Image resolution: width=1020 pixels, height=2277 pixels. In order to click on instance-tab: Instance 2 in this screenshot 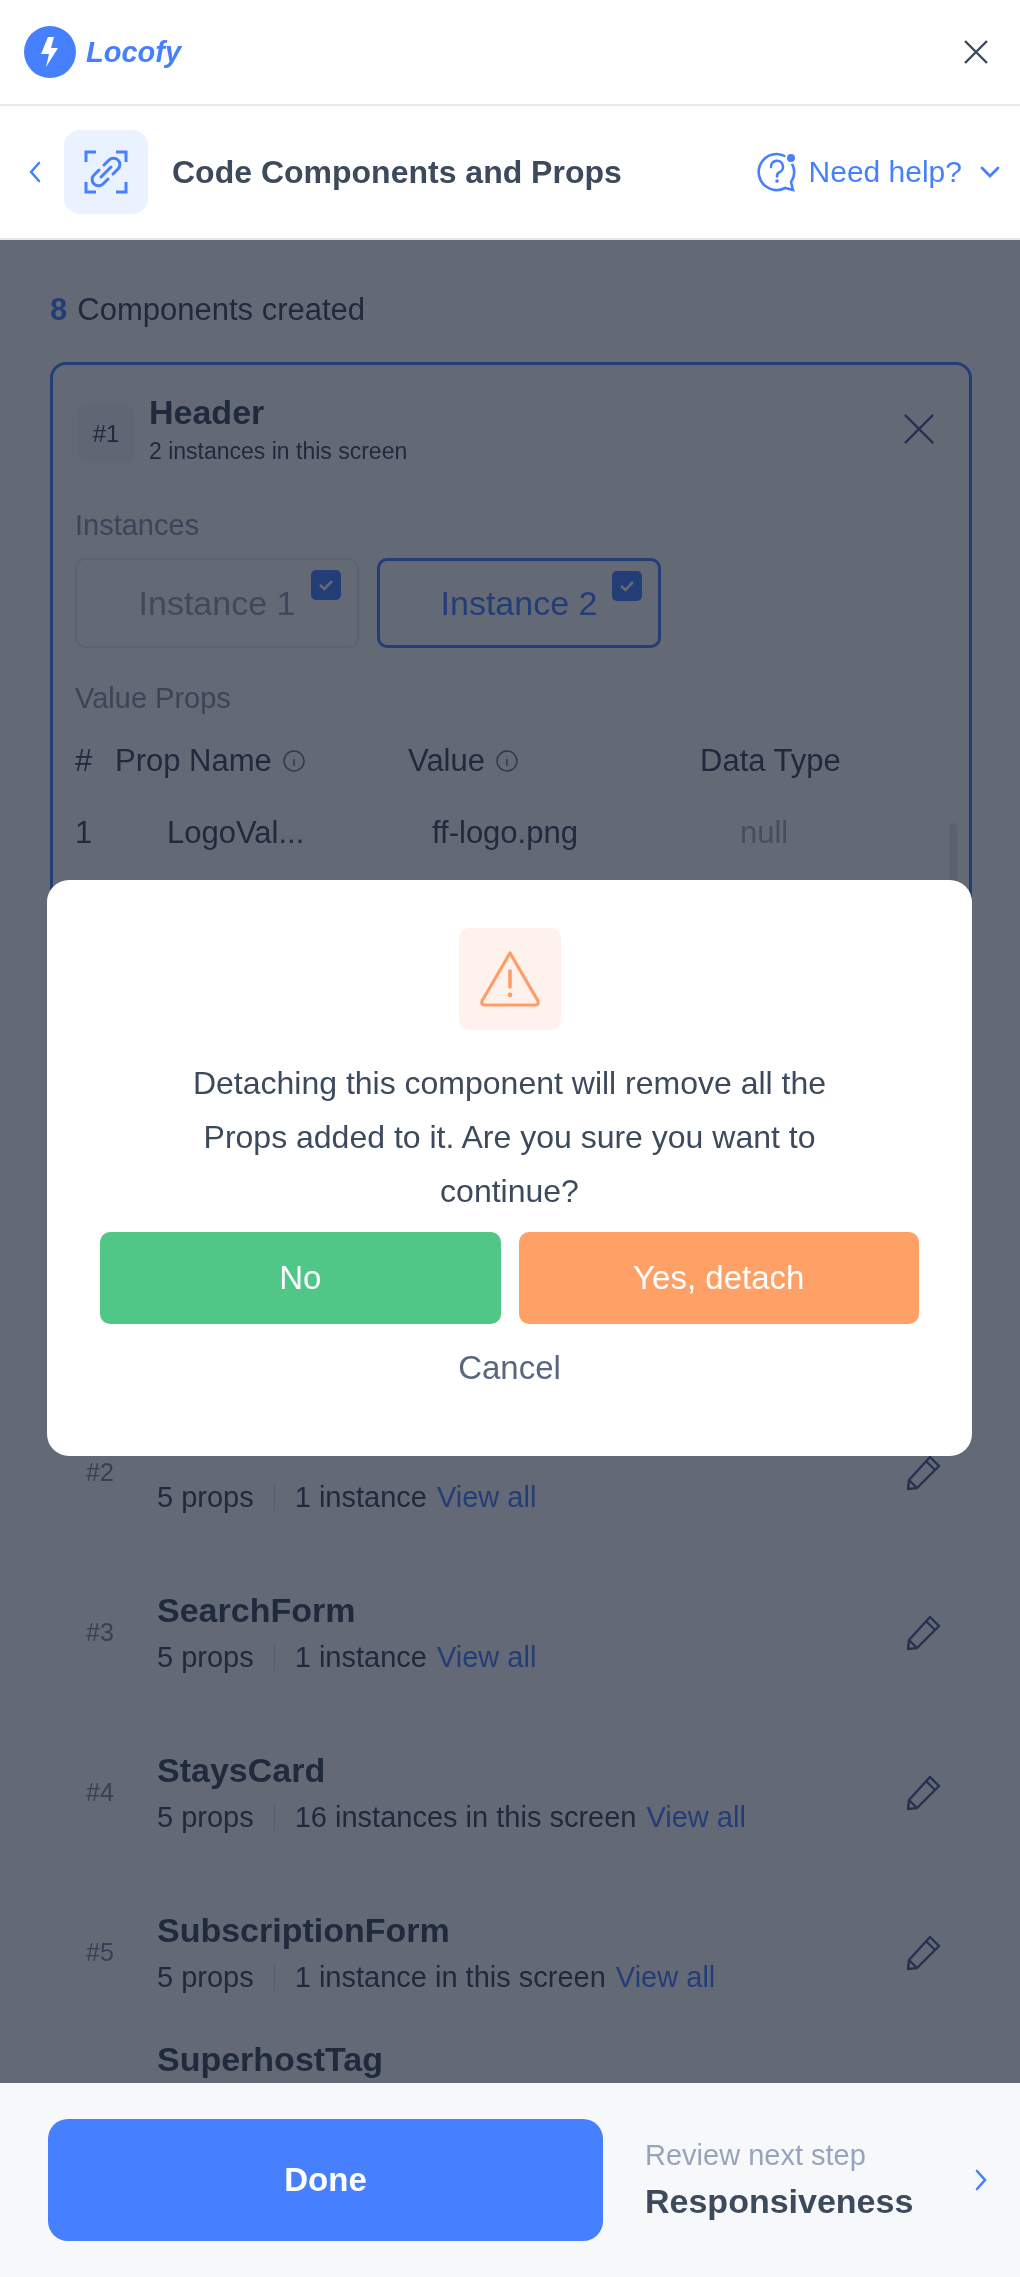, I will do `click(519, 603)`.